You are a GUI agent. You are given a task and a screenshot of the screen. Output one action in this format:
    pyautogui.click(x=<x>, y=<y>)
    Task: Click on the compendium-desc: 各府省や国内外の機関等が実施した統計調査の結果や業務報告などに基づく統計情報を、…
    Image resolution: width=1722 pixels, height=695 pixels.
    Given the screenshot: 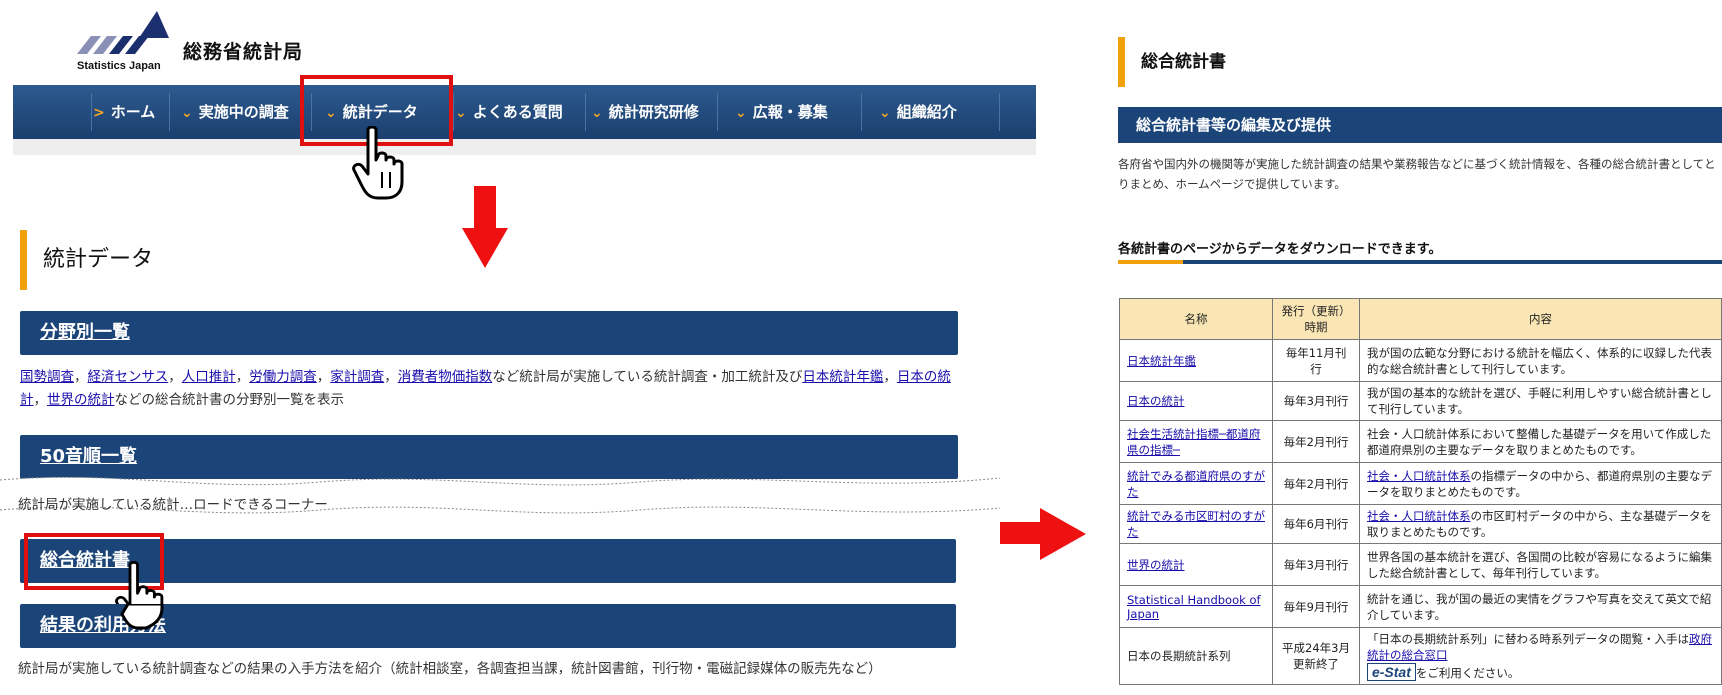 What is the action you would take?
    pyautogui.click(x=1417, y=174)
    